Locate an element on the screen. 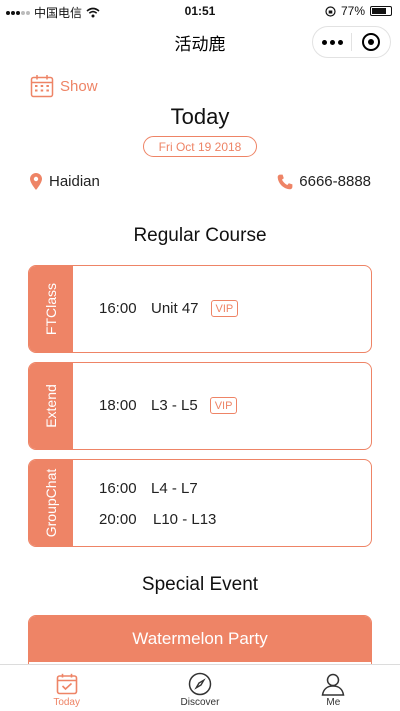 Image resolution: width=400 pixels, height=711 pixels. course-tag-label: GroupChat is located at coordinates (51, 503).